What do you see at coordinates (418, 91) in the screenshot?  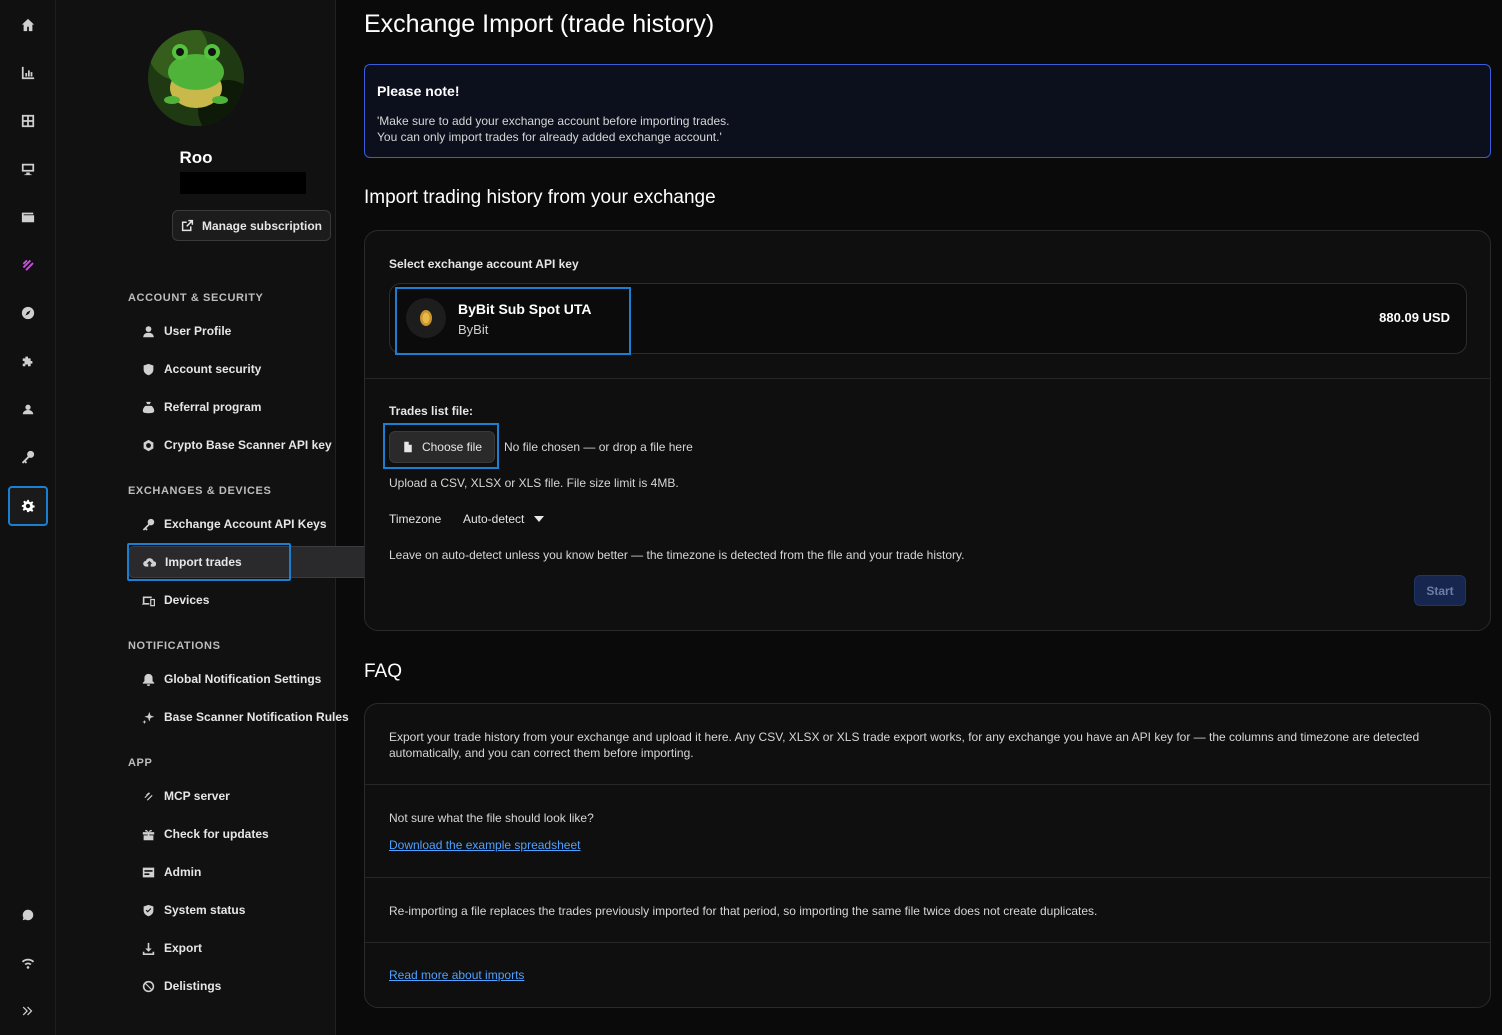 I see `note-title: Please note!` at bounding box center [418, 91].